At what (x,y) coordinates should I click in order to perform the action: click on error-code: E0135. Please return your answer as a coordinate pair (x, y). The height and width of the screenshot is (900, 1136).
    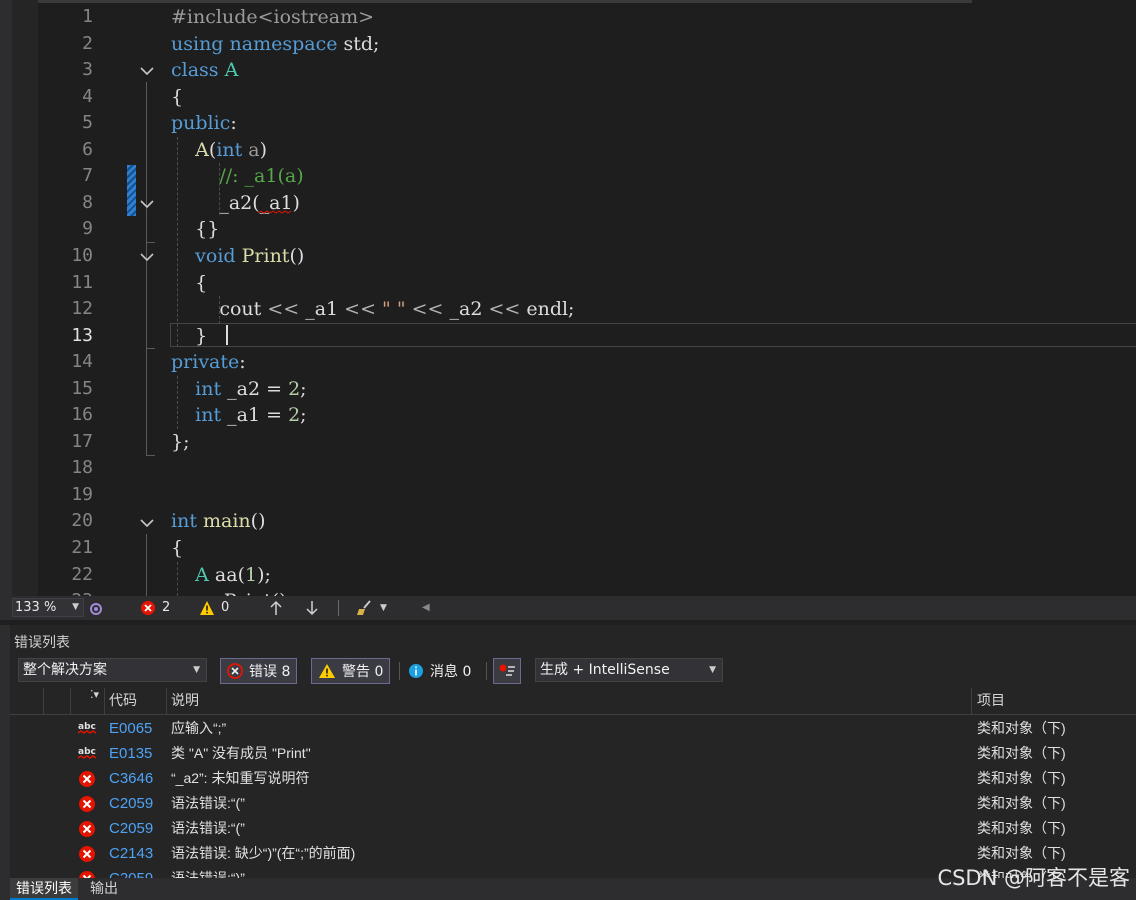
    Looking at the image, I should click on (130, 754).